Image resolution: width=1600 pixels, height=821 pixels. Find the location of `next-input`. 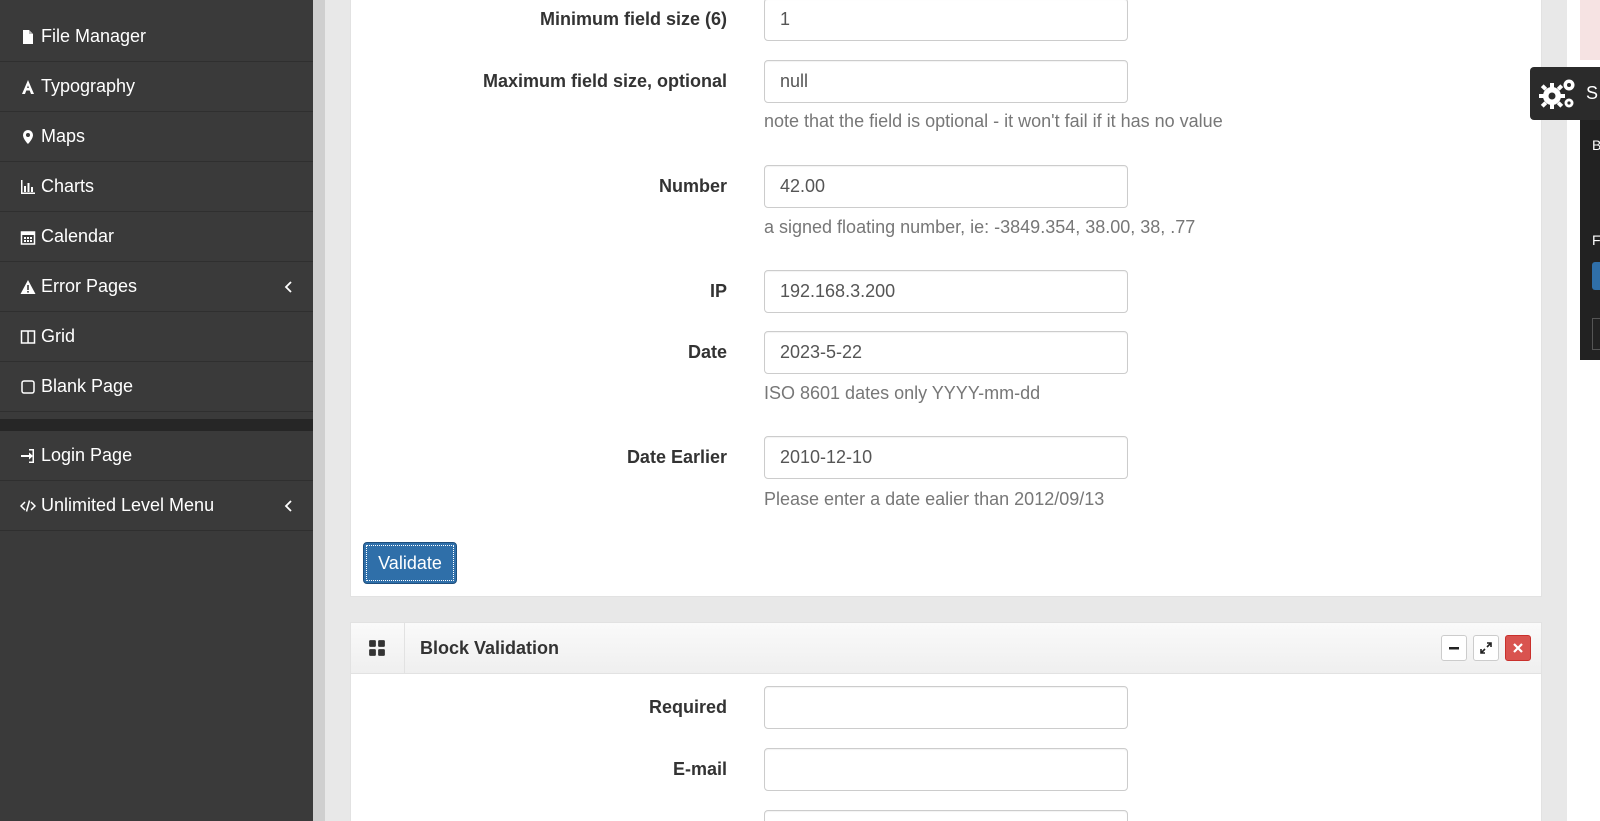

next-input is located at coordinates (946, 815).